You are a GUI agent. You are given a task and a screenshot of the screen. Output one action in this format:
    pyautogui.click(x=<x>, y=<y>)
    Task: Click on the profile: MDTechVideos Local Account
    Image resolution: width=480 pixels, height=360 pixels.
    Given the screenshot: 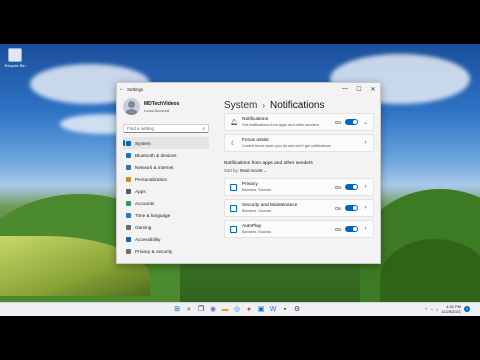 What is the action you would take?
    pyautogui.click(x=166, y=106)
    